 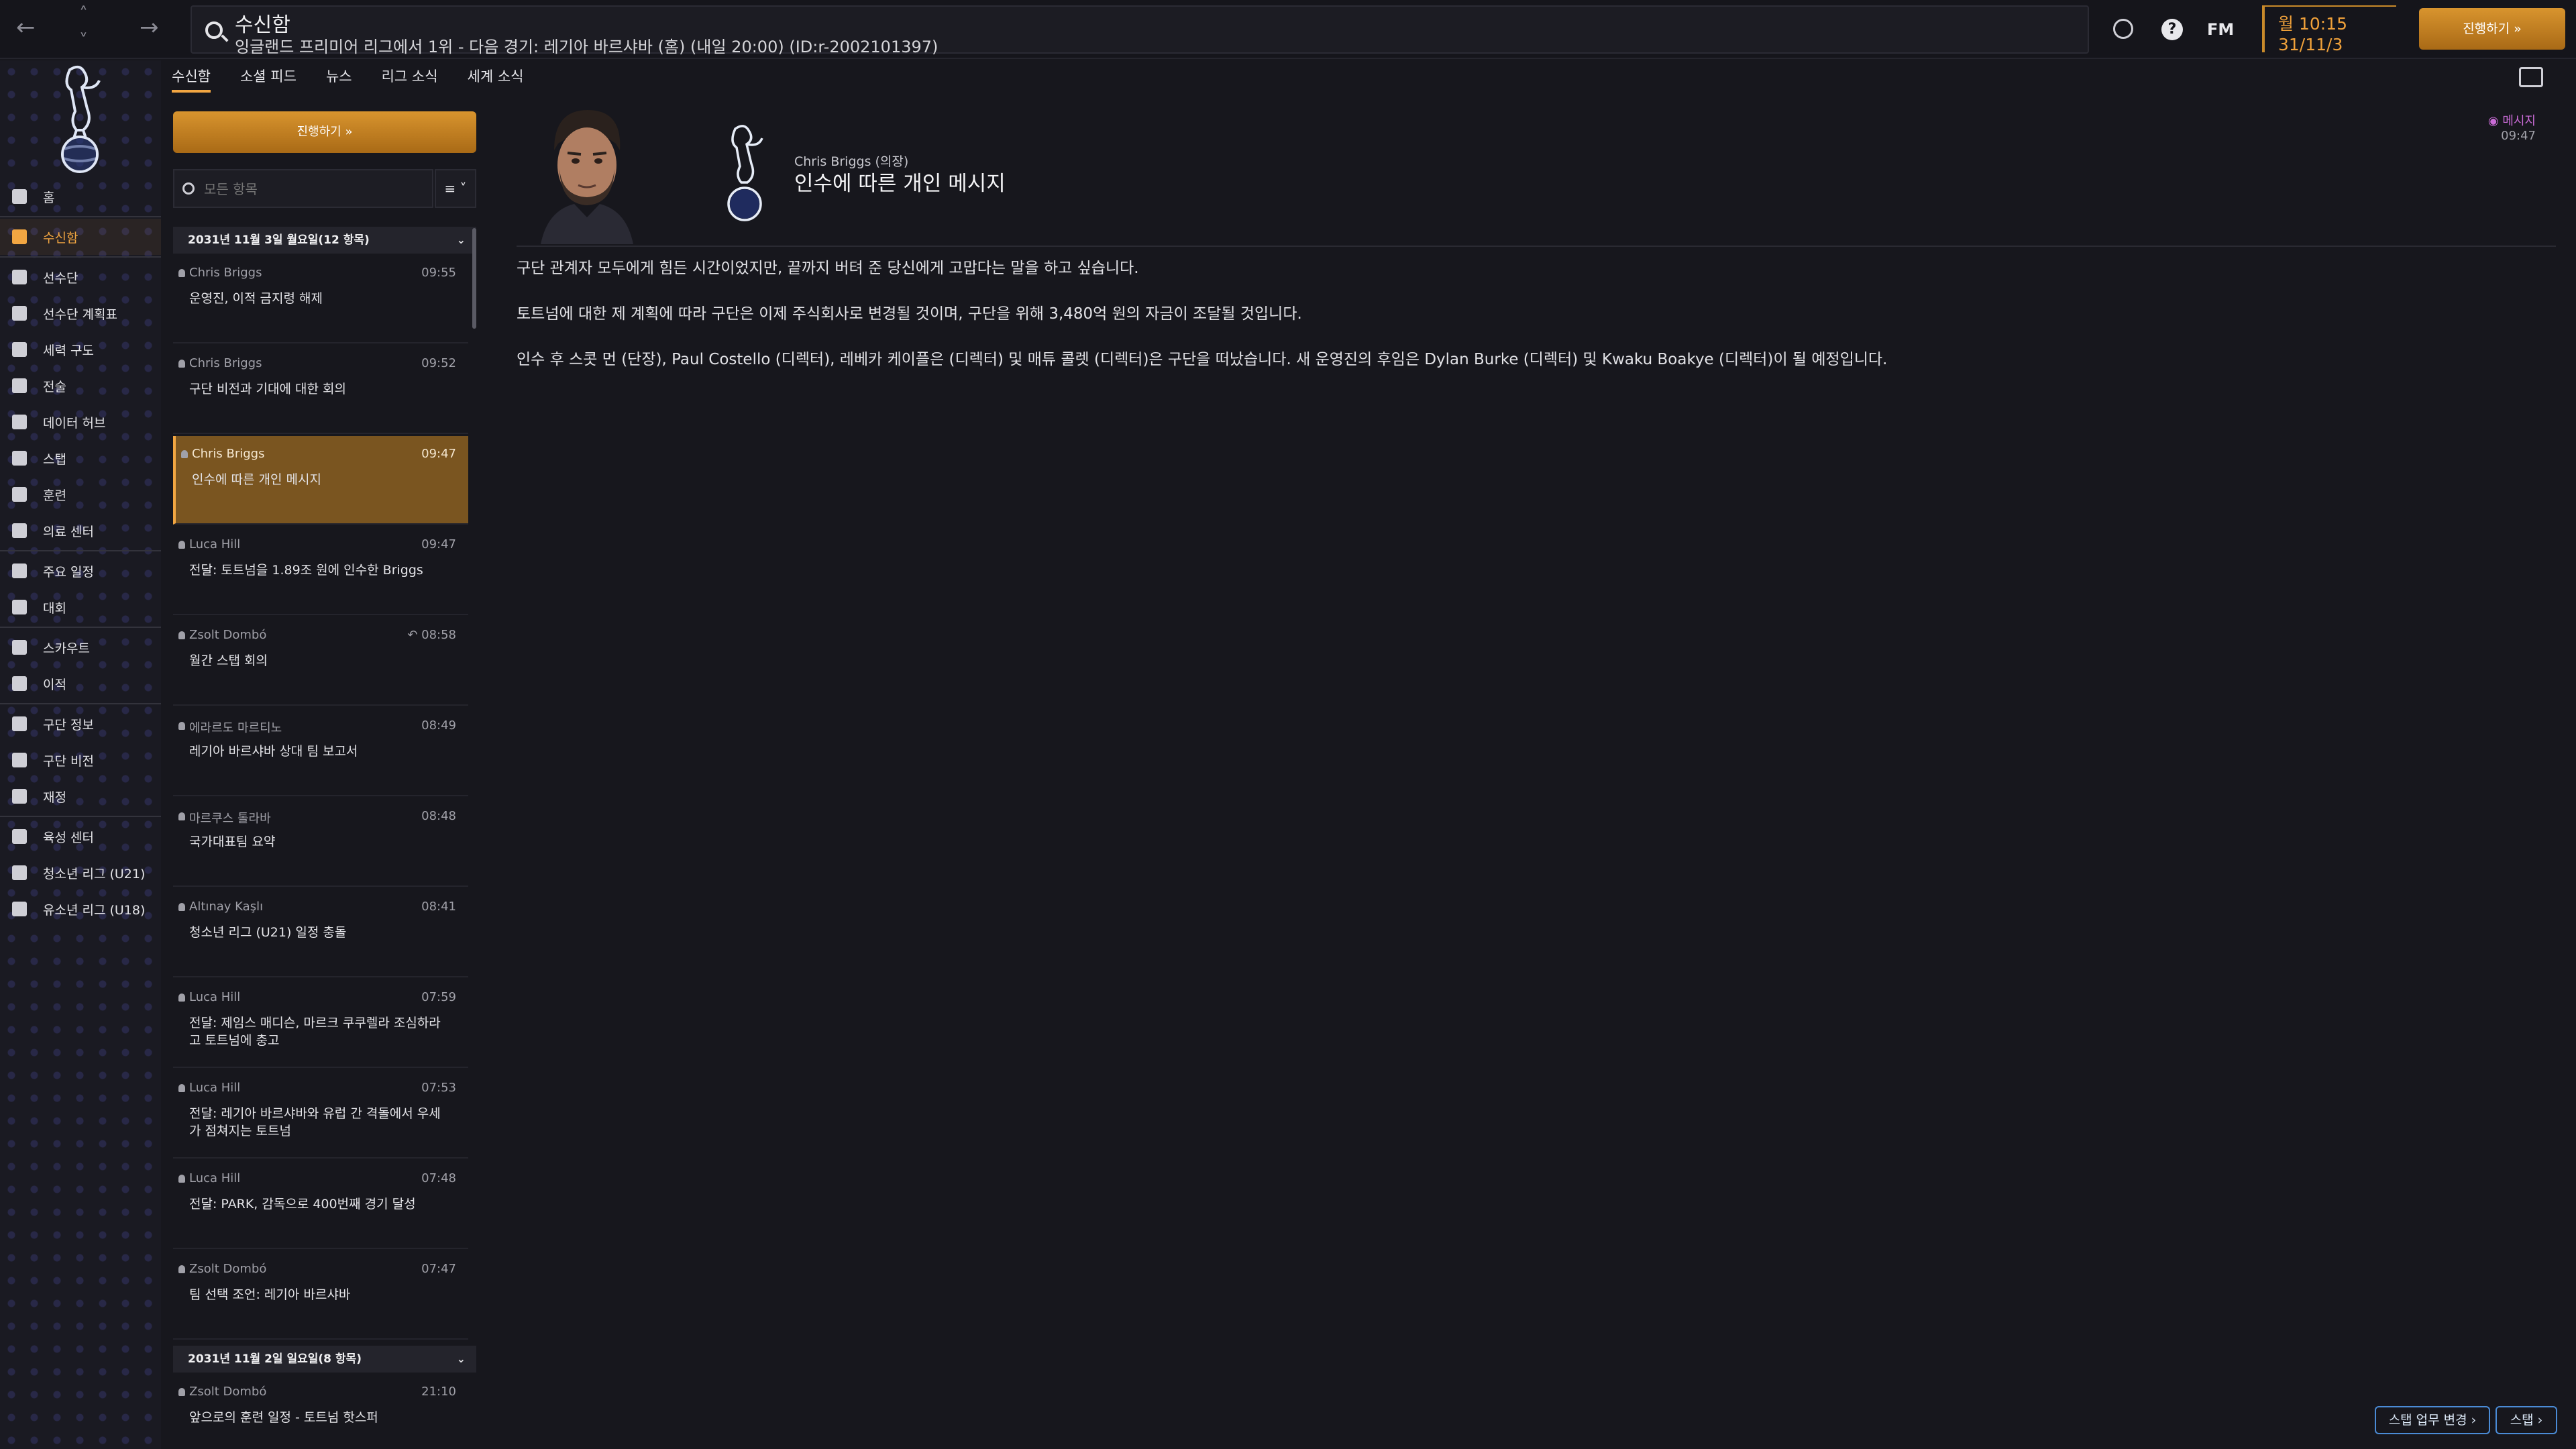 What do you see at coordinates (80, 909) in the screenshot?
I see `sidebar-item-u18: 유소년 리그 (U18)` at bounding box center [80, 909].